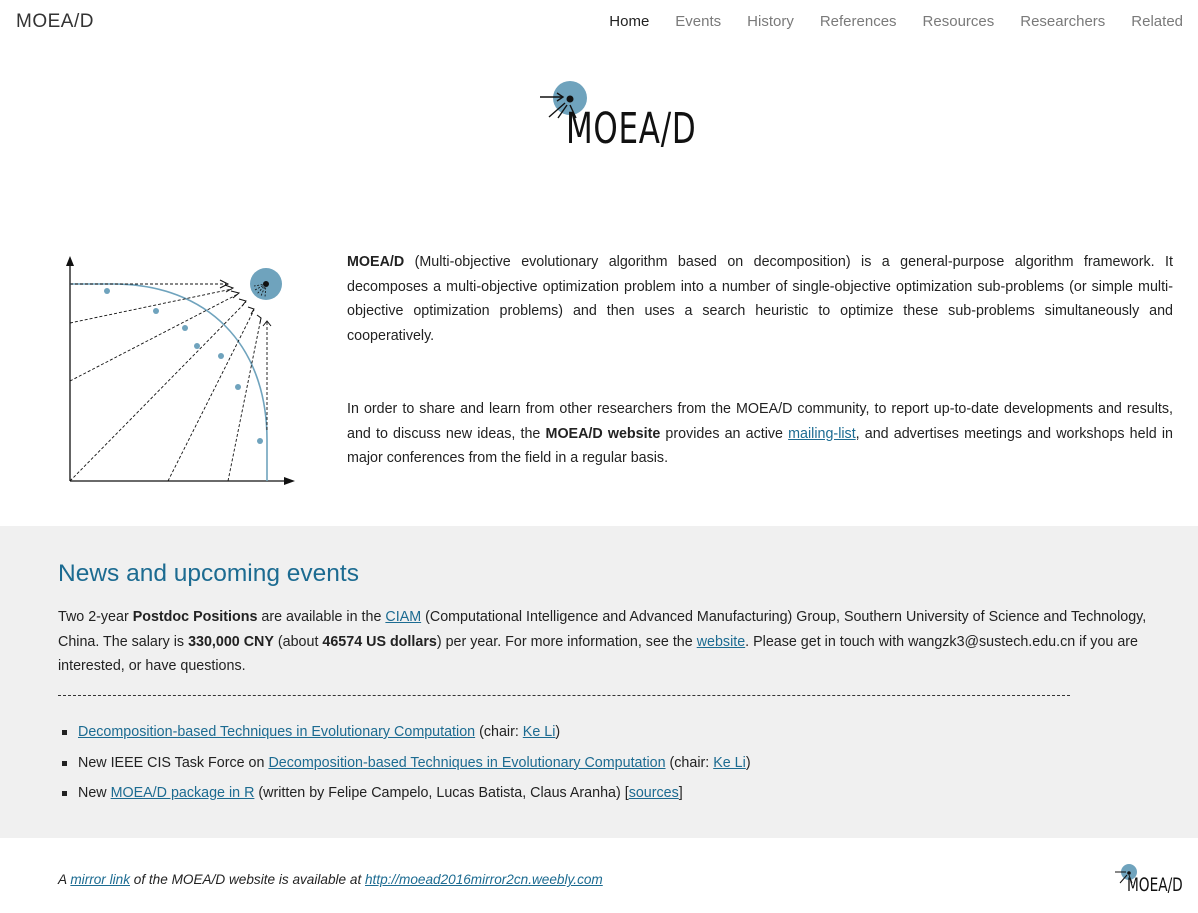 This screenshot has width=1198, height=913. I want to click on nav-related: Related, so click(1157, 21).